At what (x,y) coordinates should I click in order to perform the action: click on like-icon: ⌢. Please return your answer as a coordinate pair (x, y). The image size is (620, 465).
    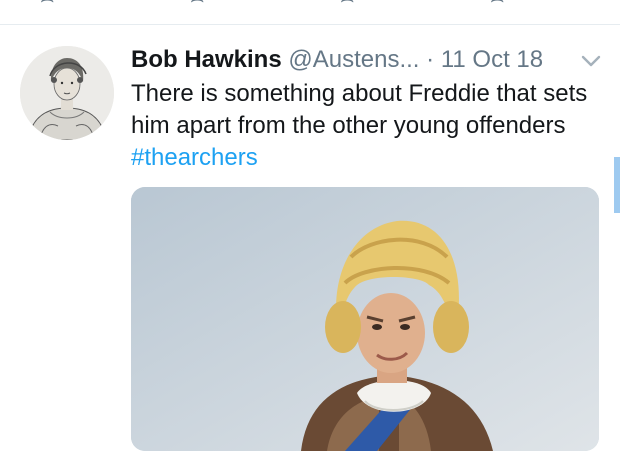
    Looking at the image, I should click on (347, 5).